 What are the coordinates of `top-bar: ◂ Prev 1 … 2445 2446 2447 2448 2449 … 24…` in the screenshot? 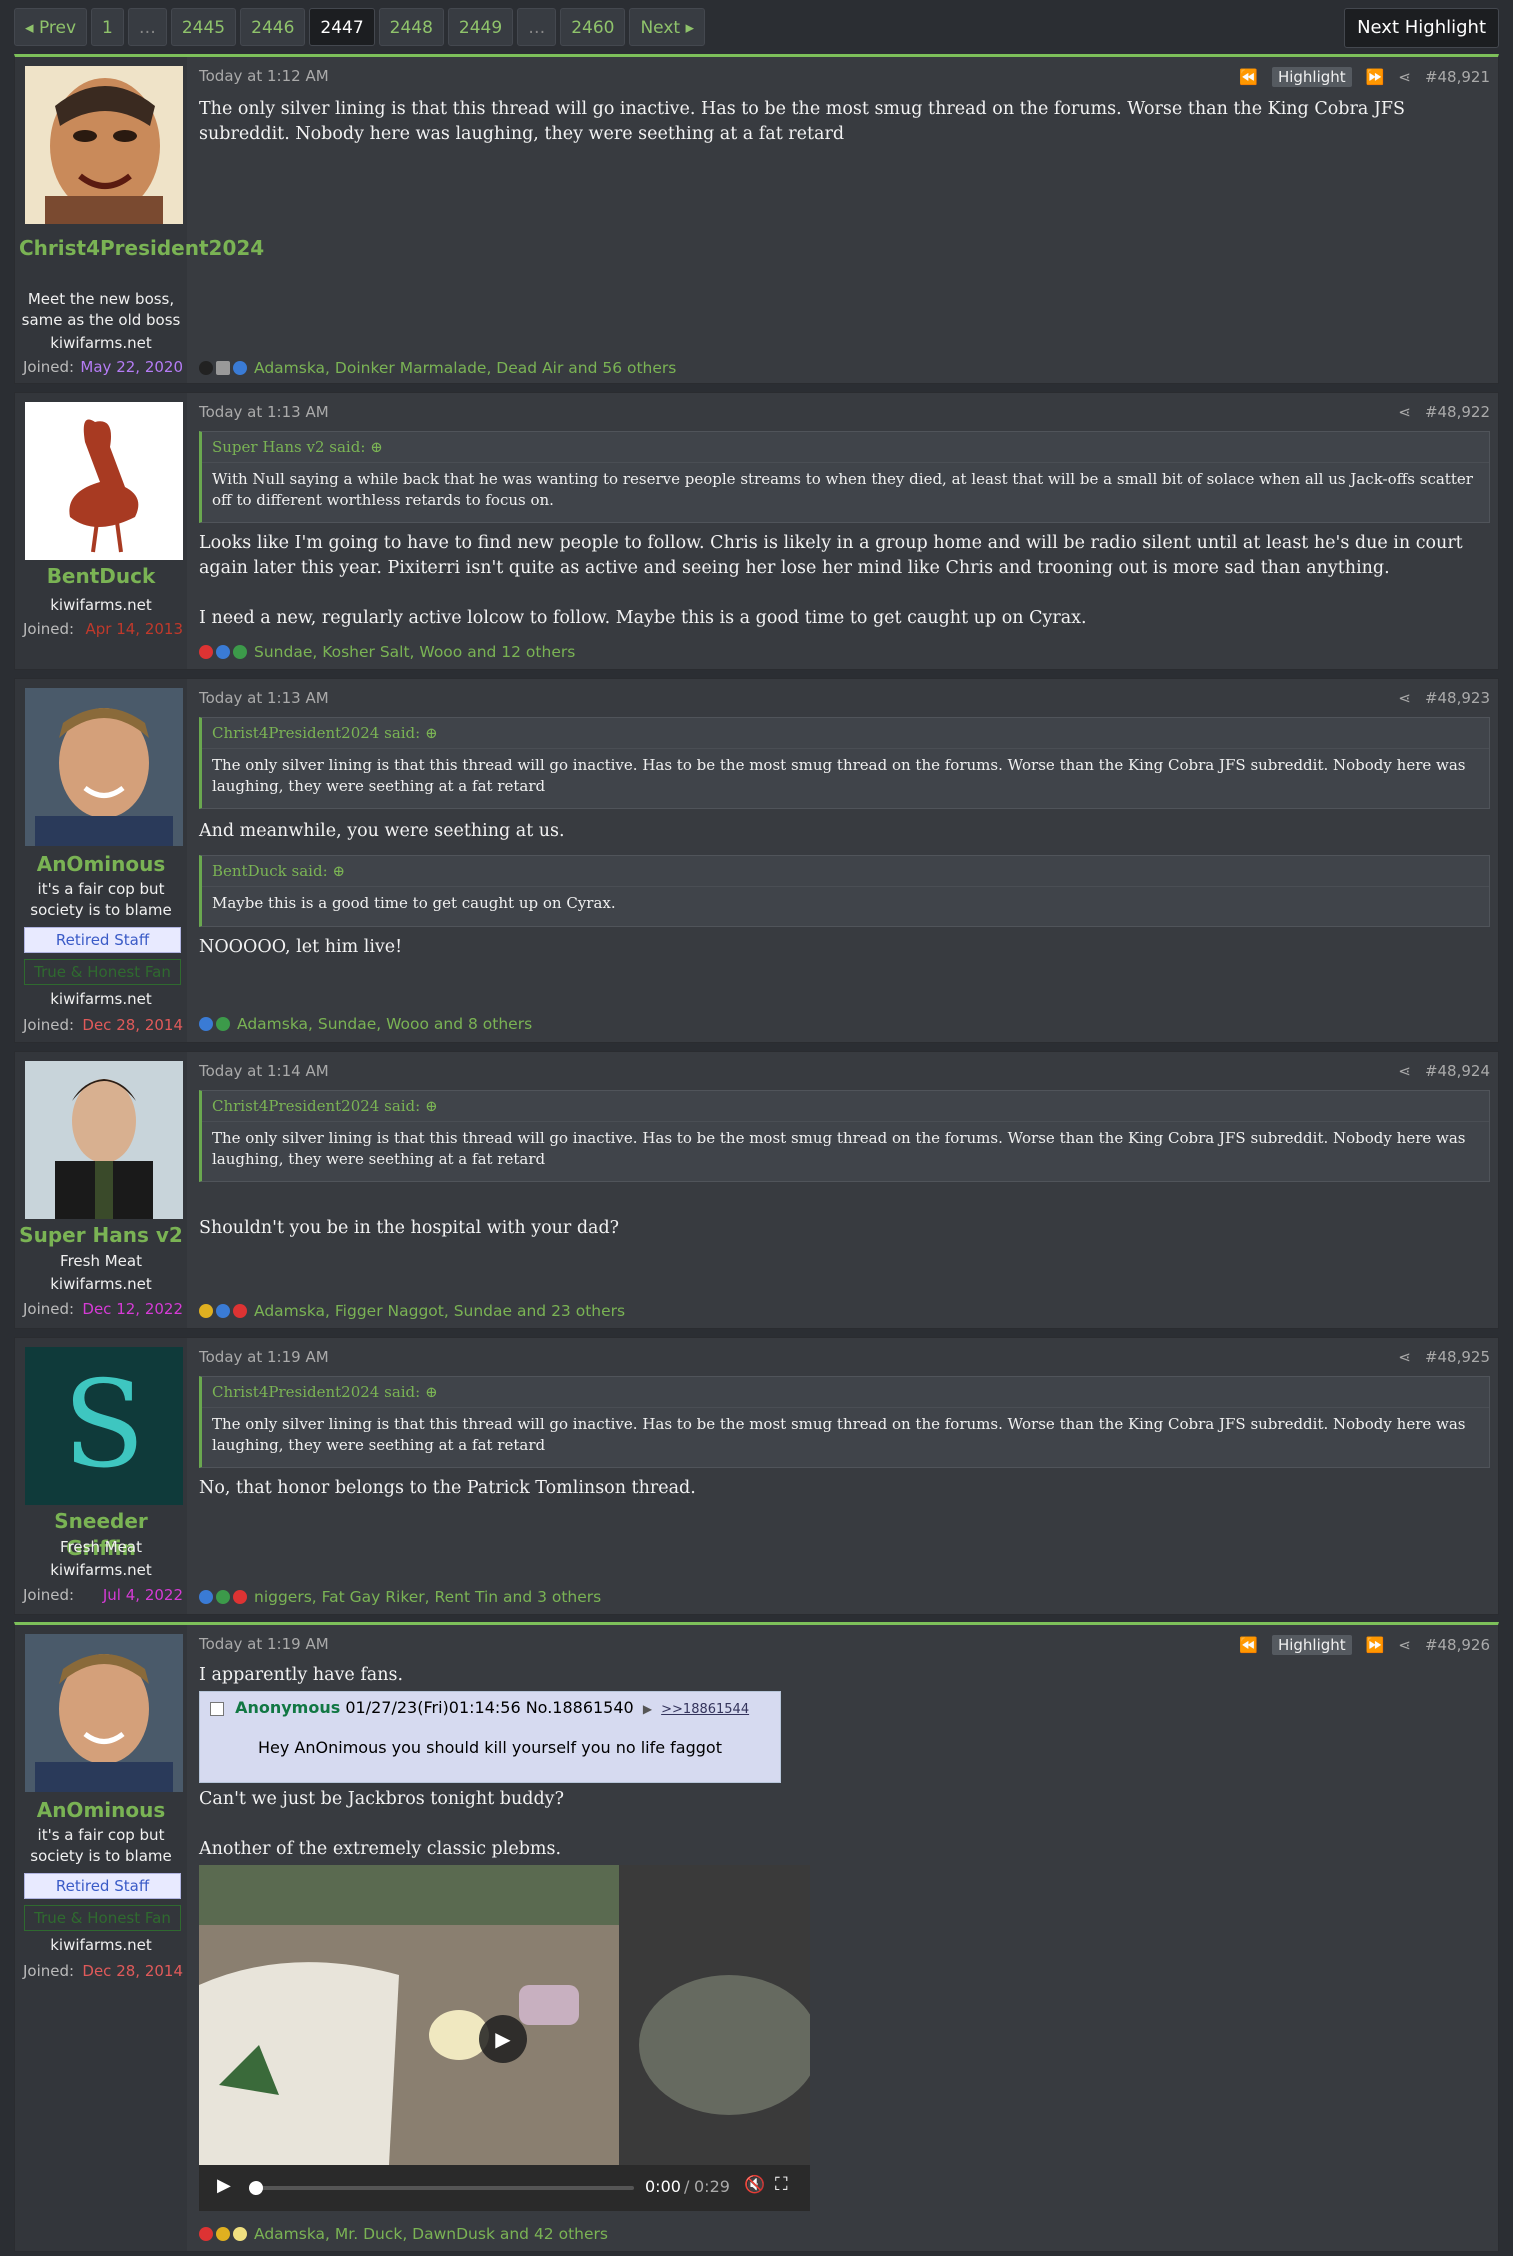 It's located at (756, 28).